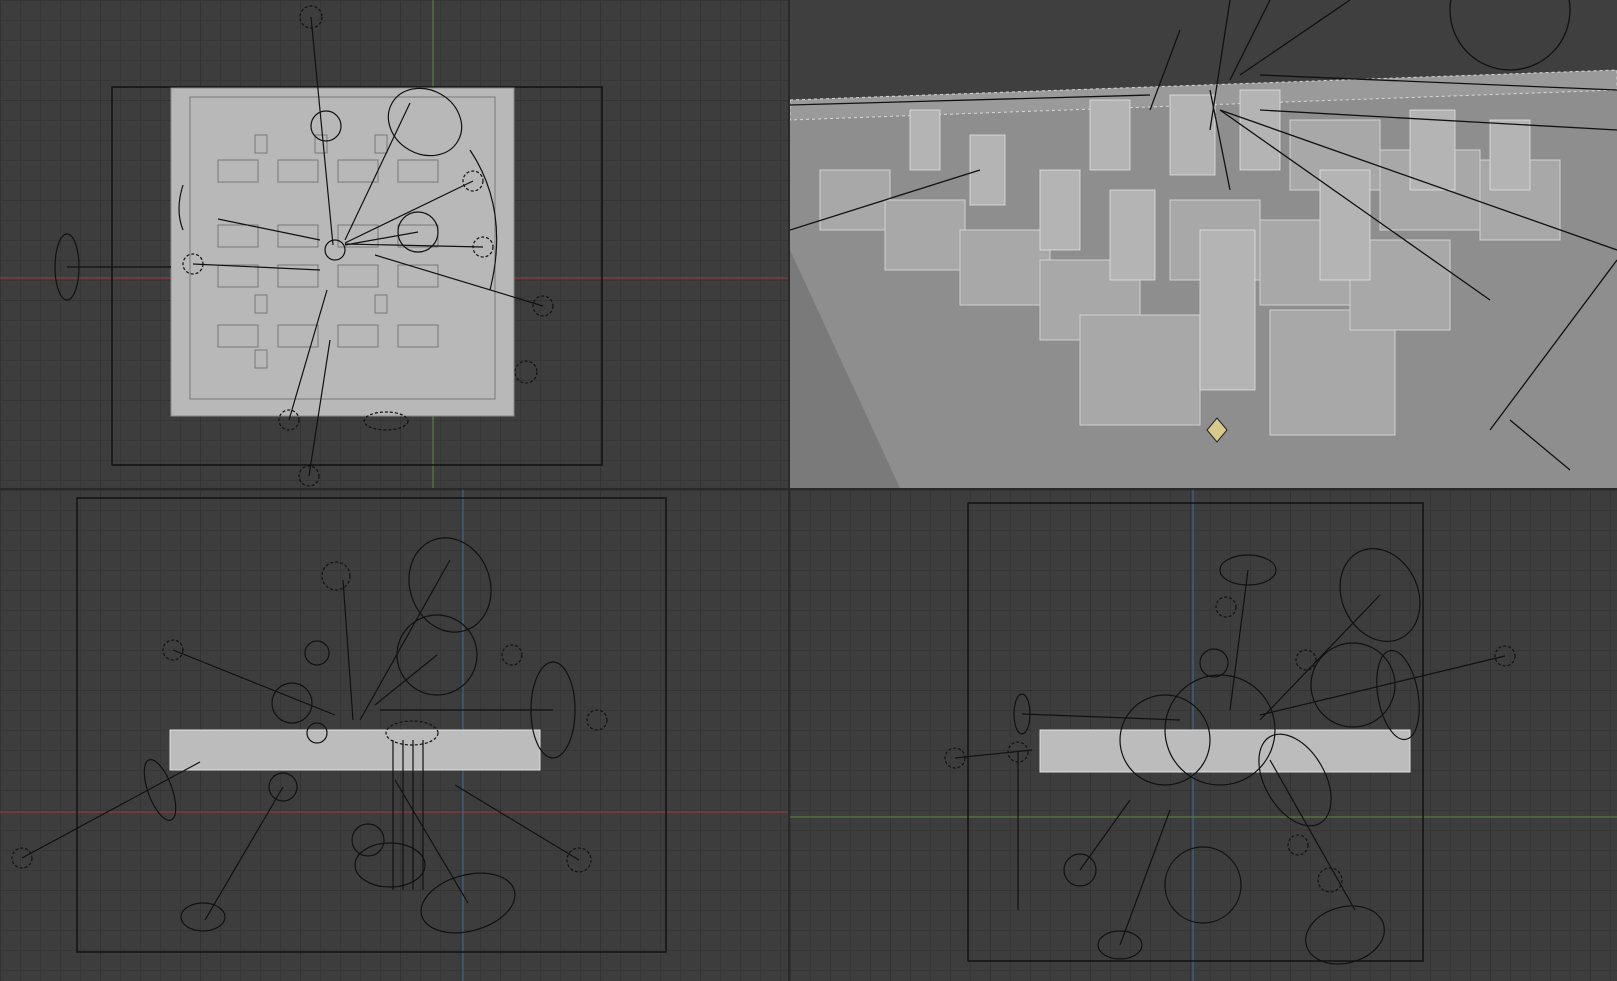  Describe the element at coordinates (342, 252) in the screenshot. I see `hangar-model-plan` at that location.